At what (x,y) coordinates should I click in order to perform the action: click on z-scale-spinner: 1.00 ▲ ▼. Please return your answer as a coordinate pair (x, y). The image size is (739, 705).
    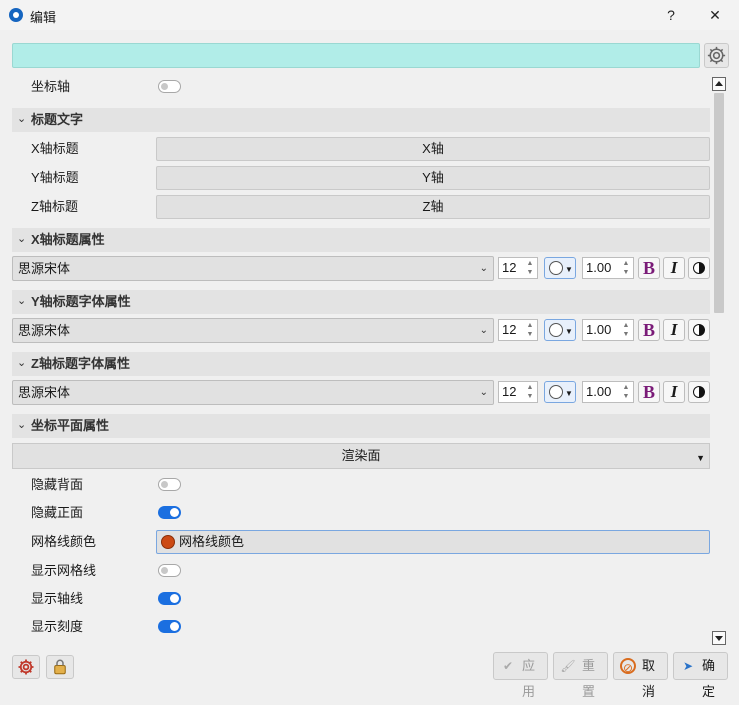
    Looking at the image, I should click on (608, 392).